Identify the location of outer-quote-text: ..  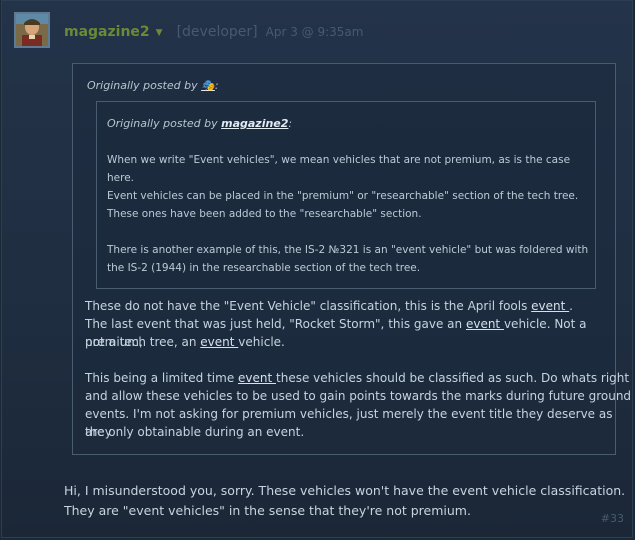
(571, 306).